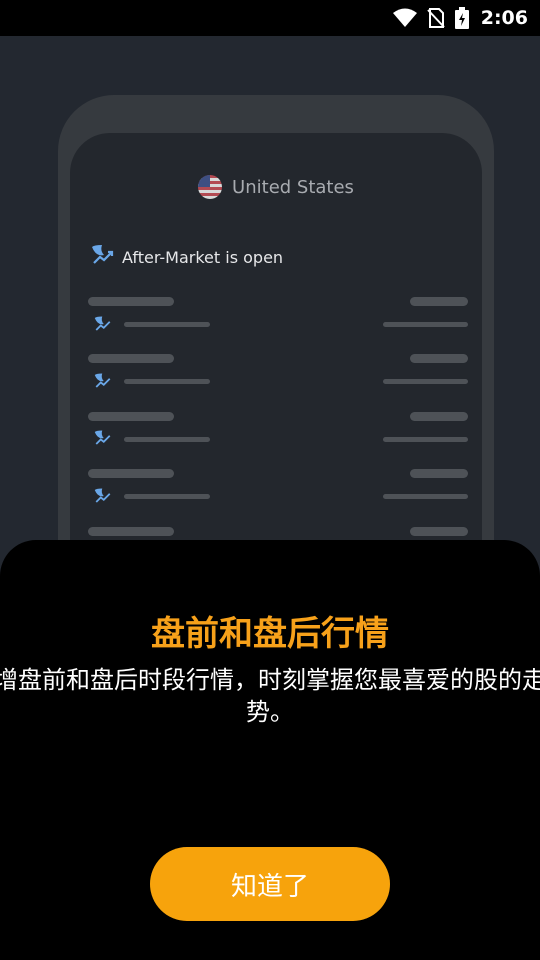 Image resolution: width=540 pixels, height=960 pixels. I want to click on no-sim-icon, so click(436, 18).